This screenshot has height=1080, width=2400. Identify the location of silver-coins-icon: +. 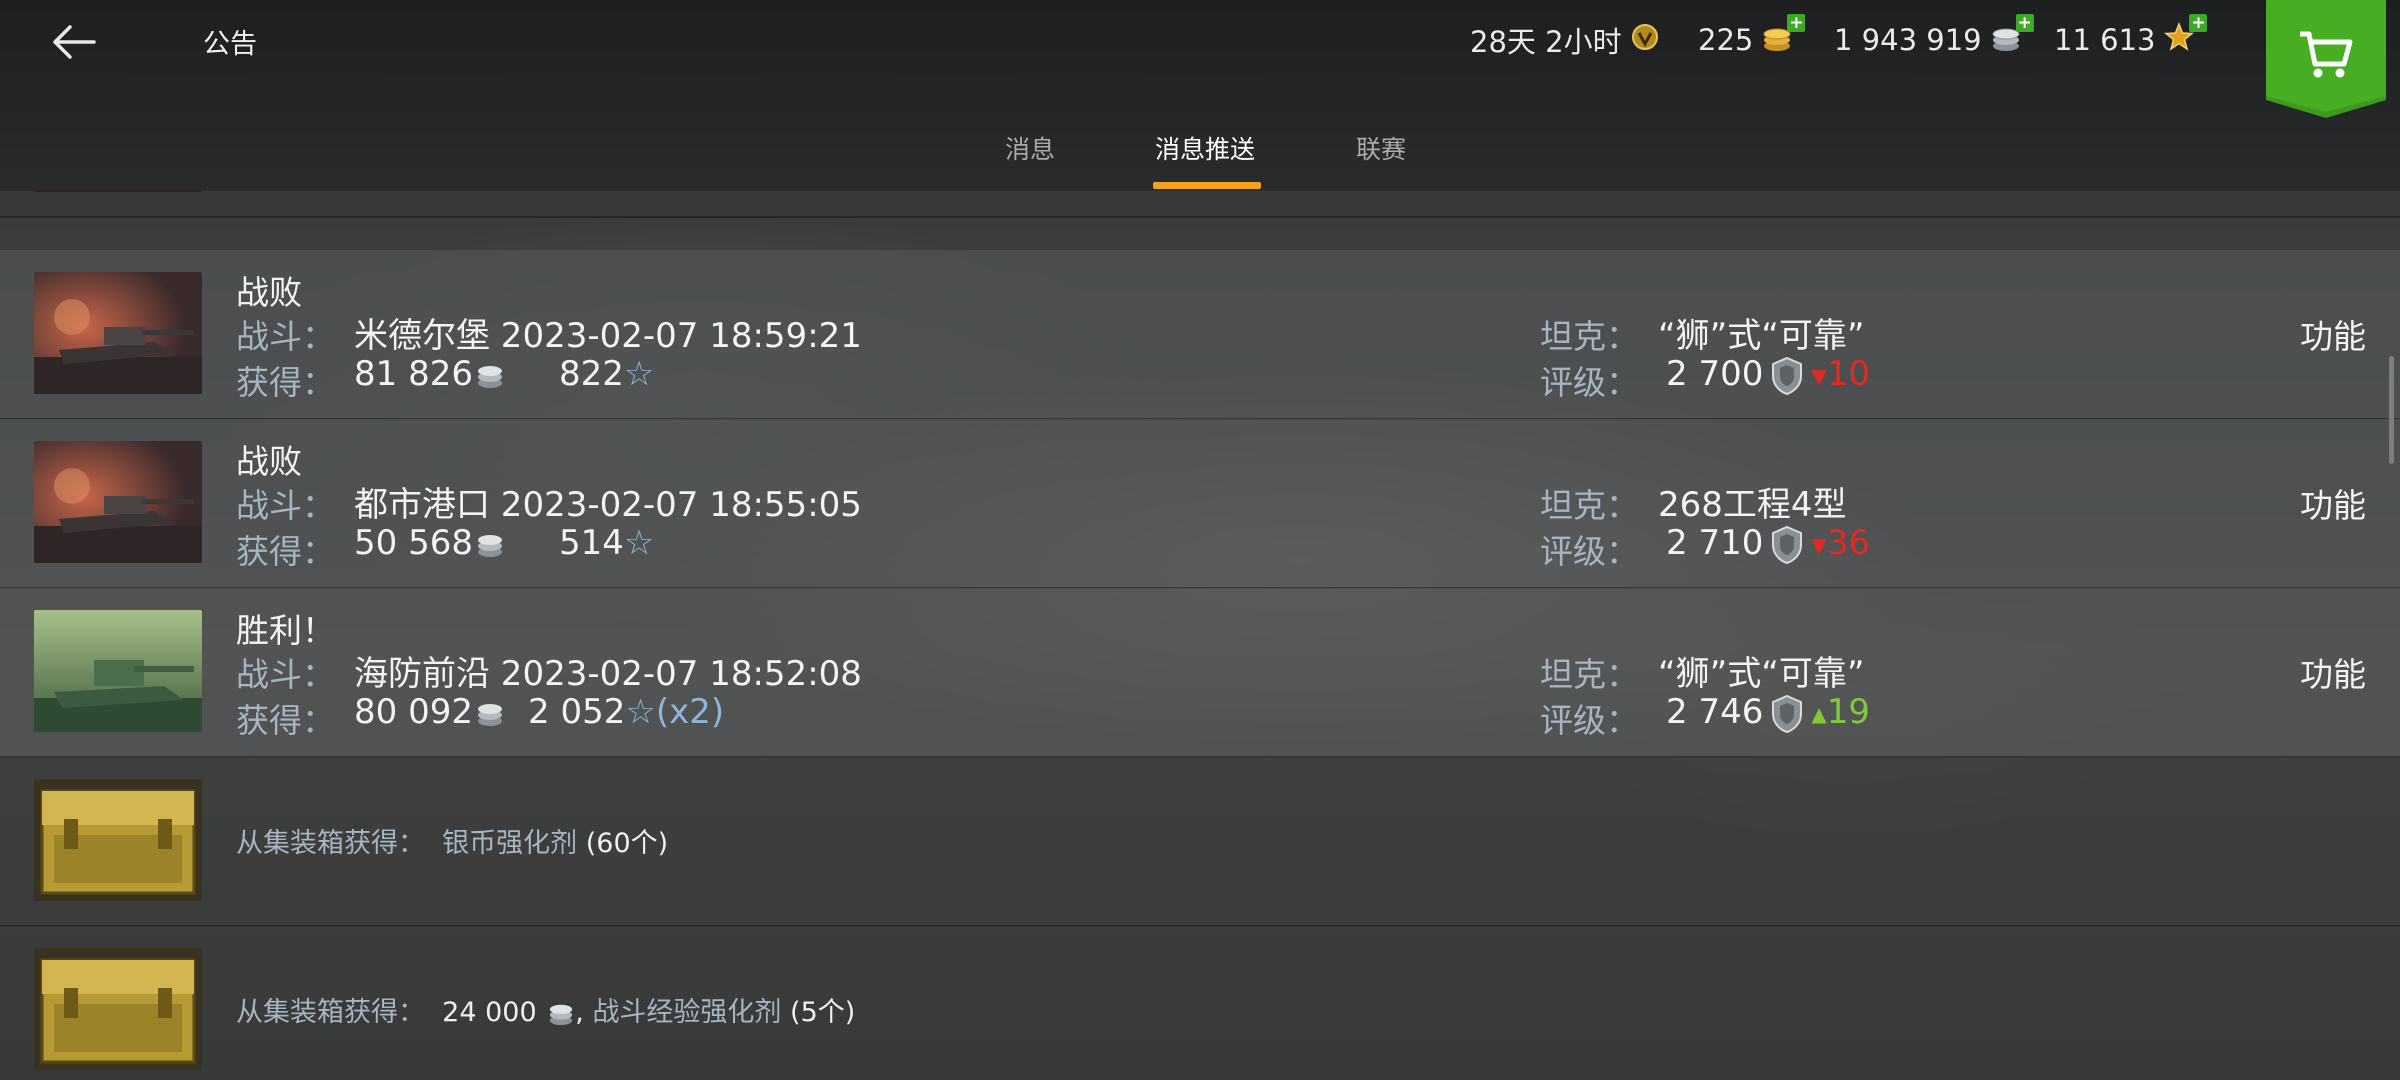
(2012, 37).